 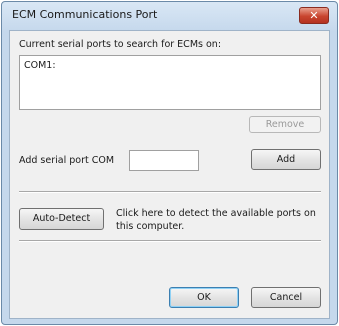 I want to click on cancel-button: Cancel, so click(x=286, y=297).